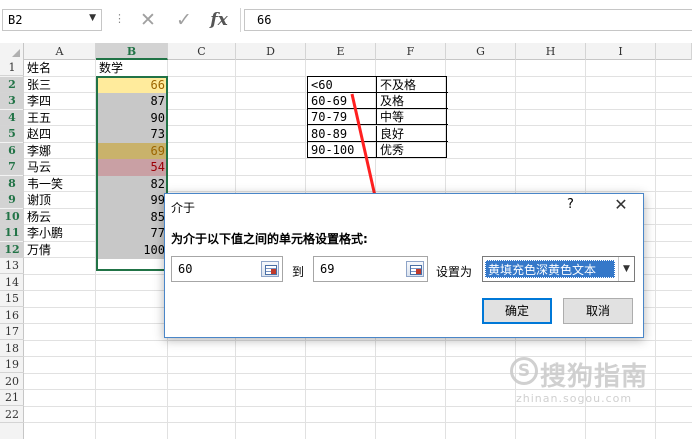 The width and height of the screenshot is (692, 439). I want to click on row-header-4: 4, so click(12, 117).